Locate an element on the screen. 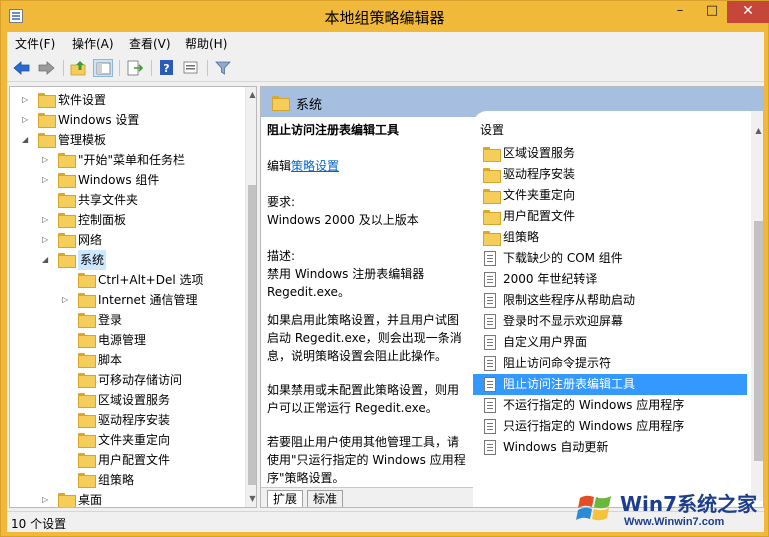 This screenshot has height=537, width=769. tree-scroll-thumb is located at coordinates (252, 335).